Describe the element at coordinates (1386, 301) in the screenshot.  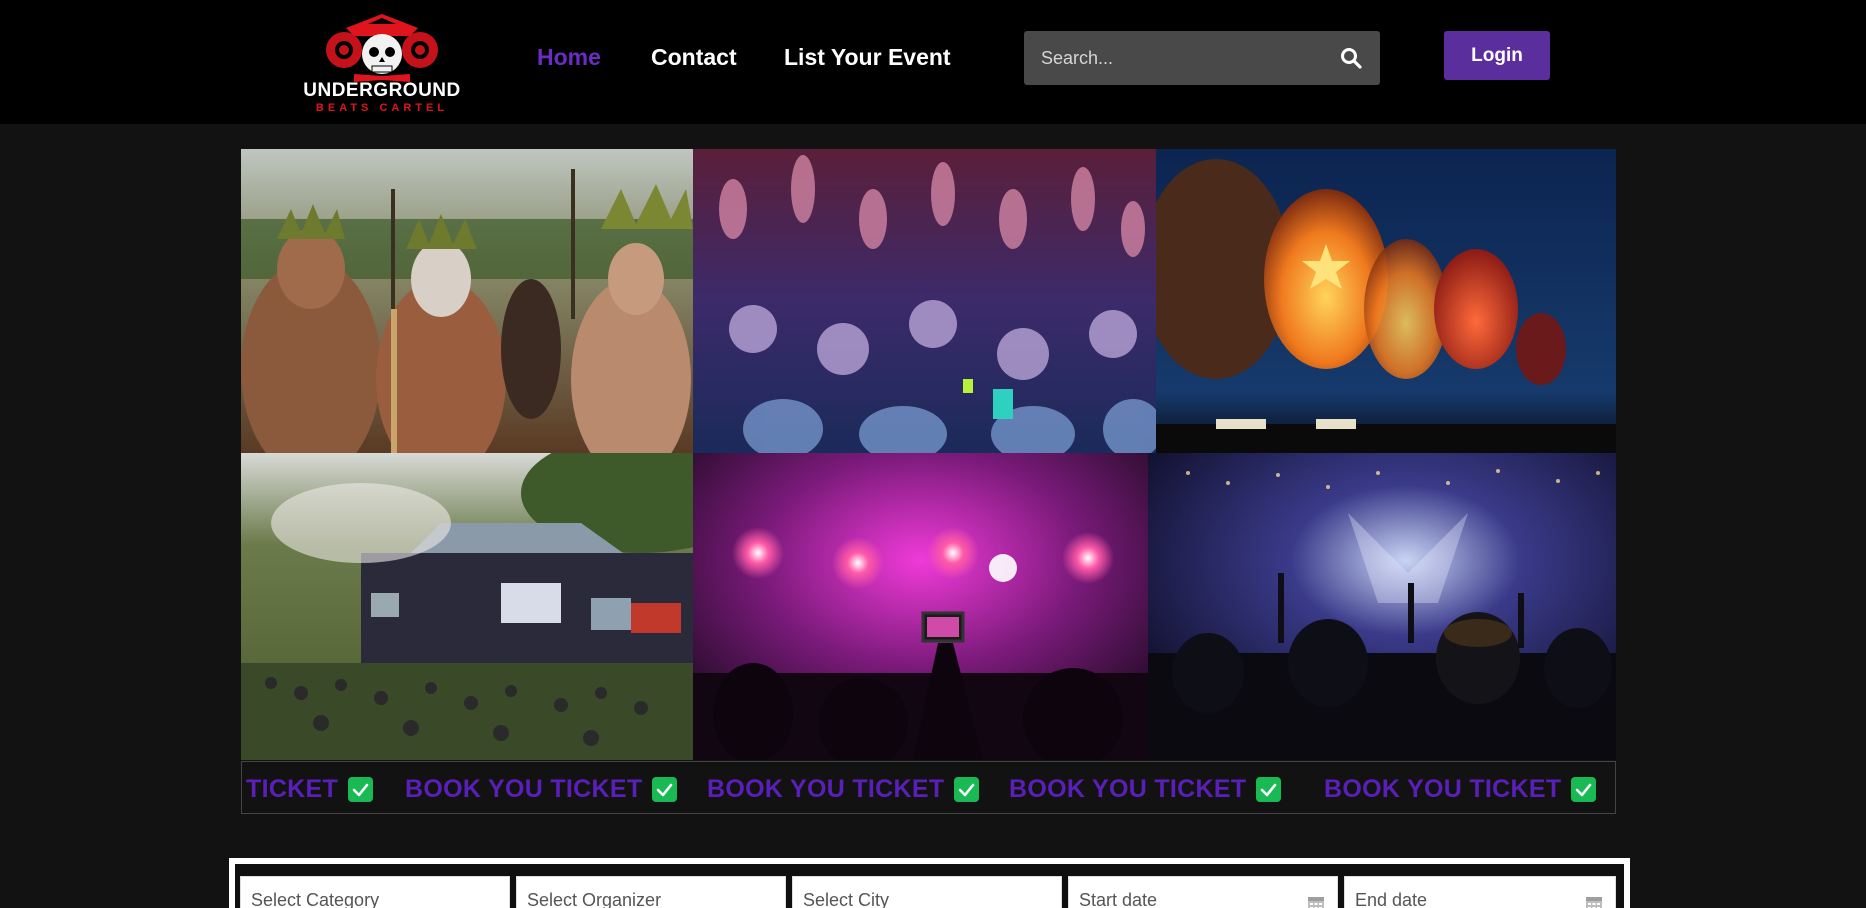
I see `gallery-image-hot-air-balloons` at that location.